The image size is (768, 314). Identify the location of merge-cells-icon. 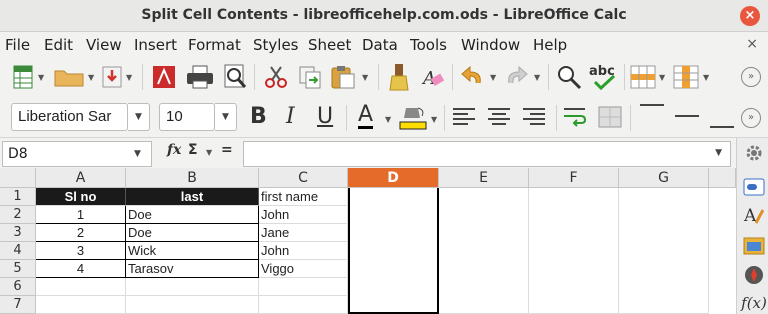
(610, 117).